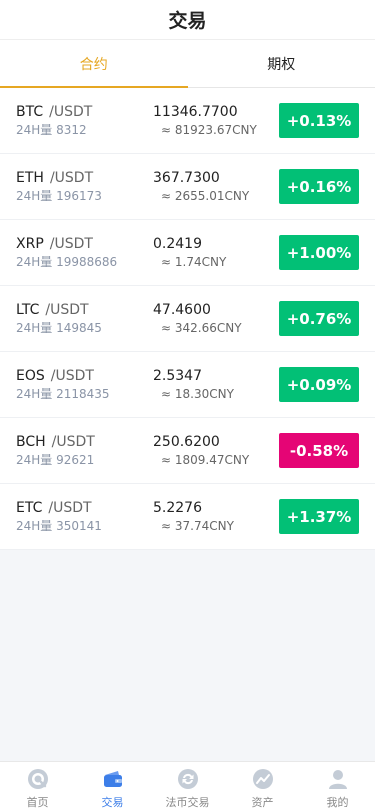 The width and height of the screenshot is (375, 812). What do you see at coordinates (177, 507) in the screenshot?
I see `last-price: 5.2276` at bounding box center [177, 507].